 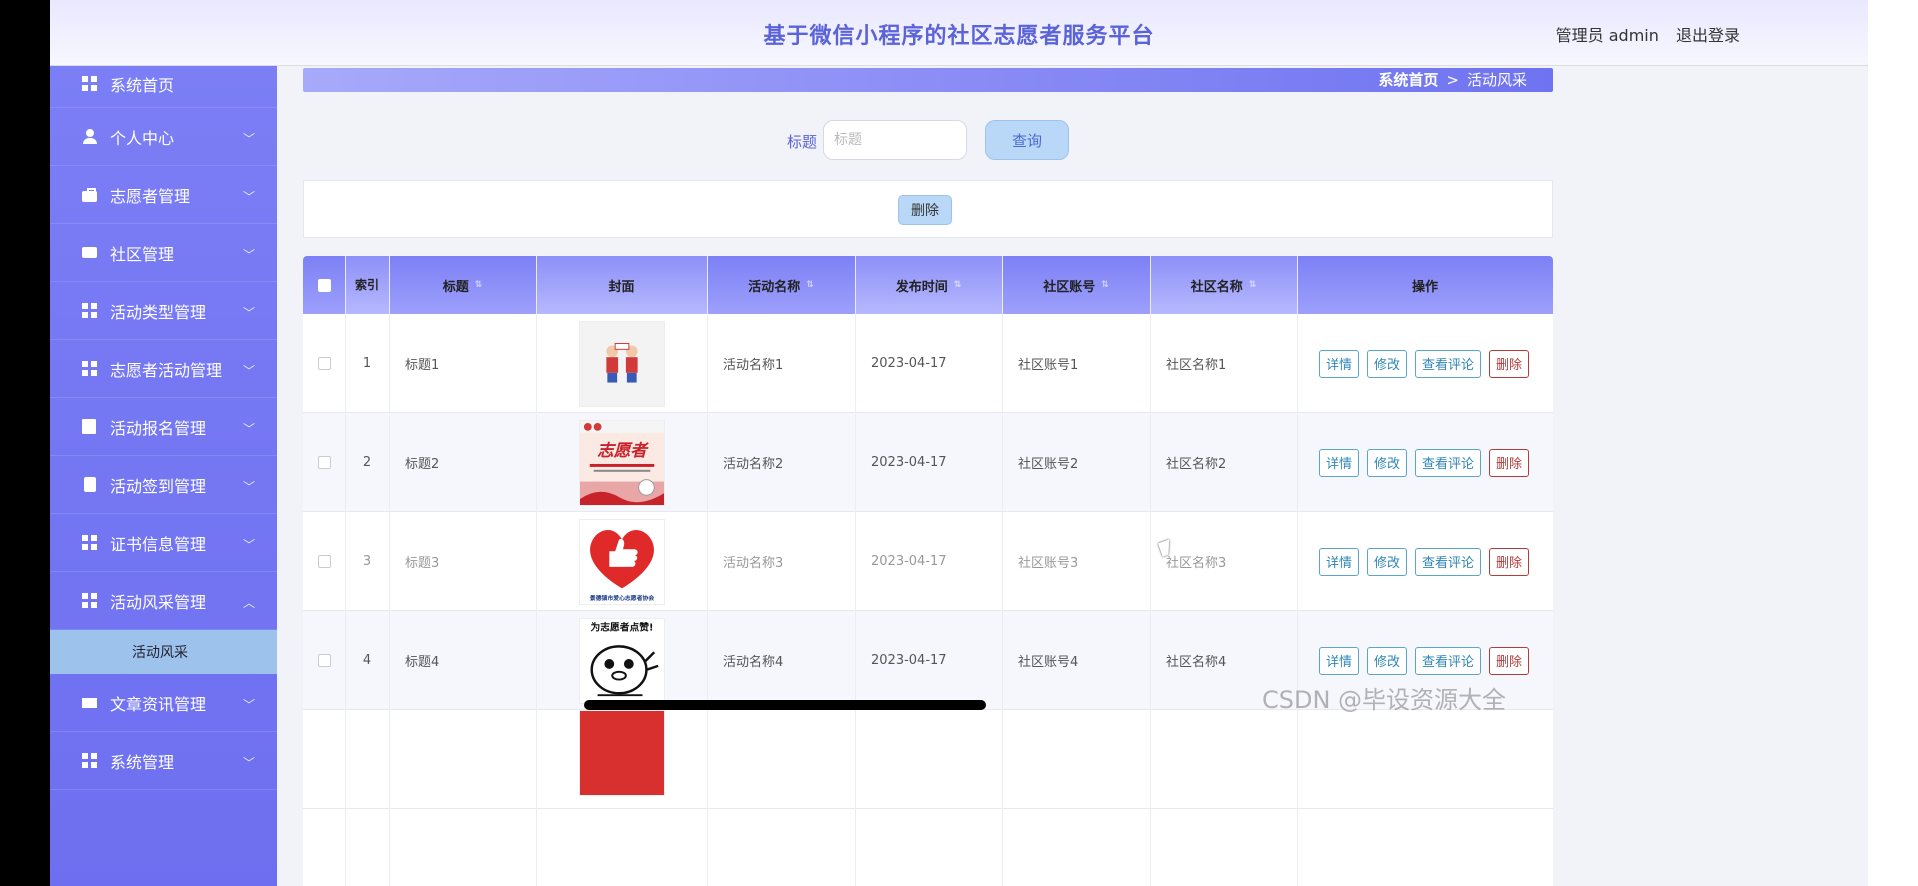 What do you see at coordinates (1048, 662) in the screenshot?
I see `cell-community-account: 社区账号4` at bounding box center [1048, 662].